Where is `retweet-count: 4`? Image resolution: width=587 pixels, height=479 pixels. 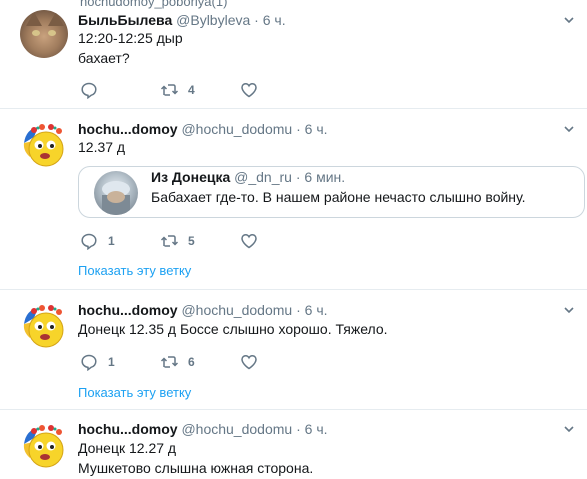
retweet-count: 4 is located at coordinates (191, 90).